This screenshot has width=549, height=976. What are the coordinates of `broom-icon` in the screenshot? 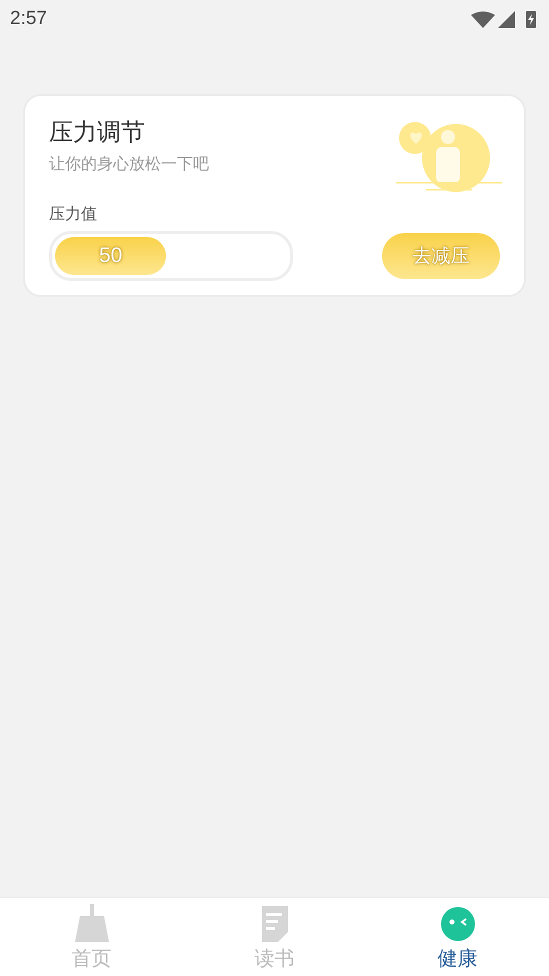 It's located at (92, 923).